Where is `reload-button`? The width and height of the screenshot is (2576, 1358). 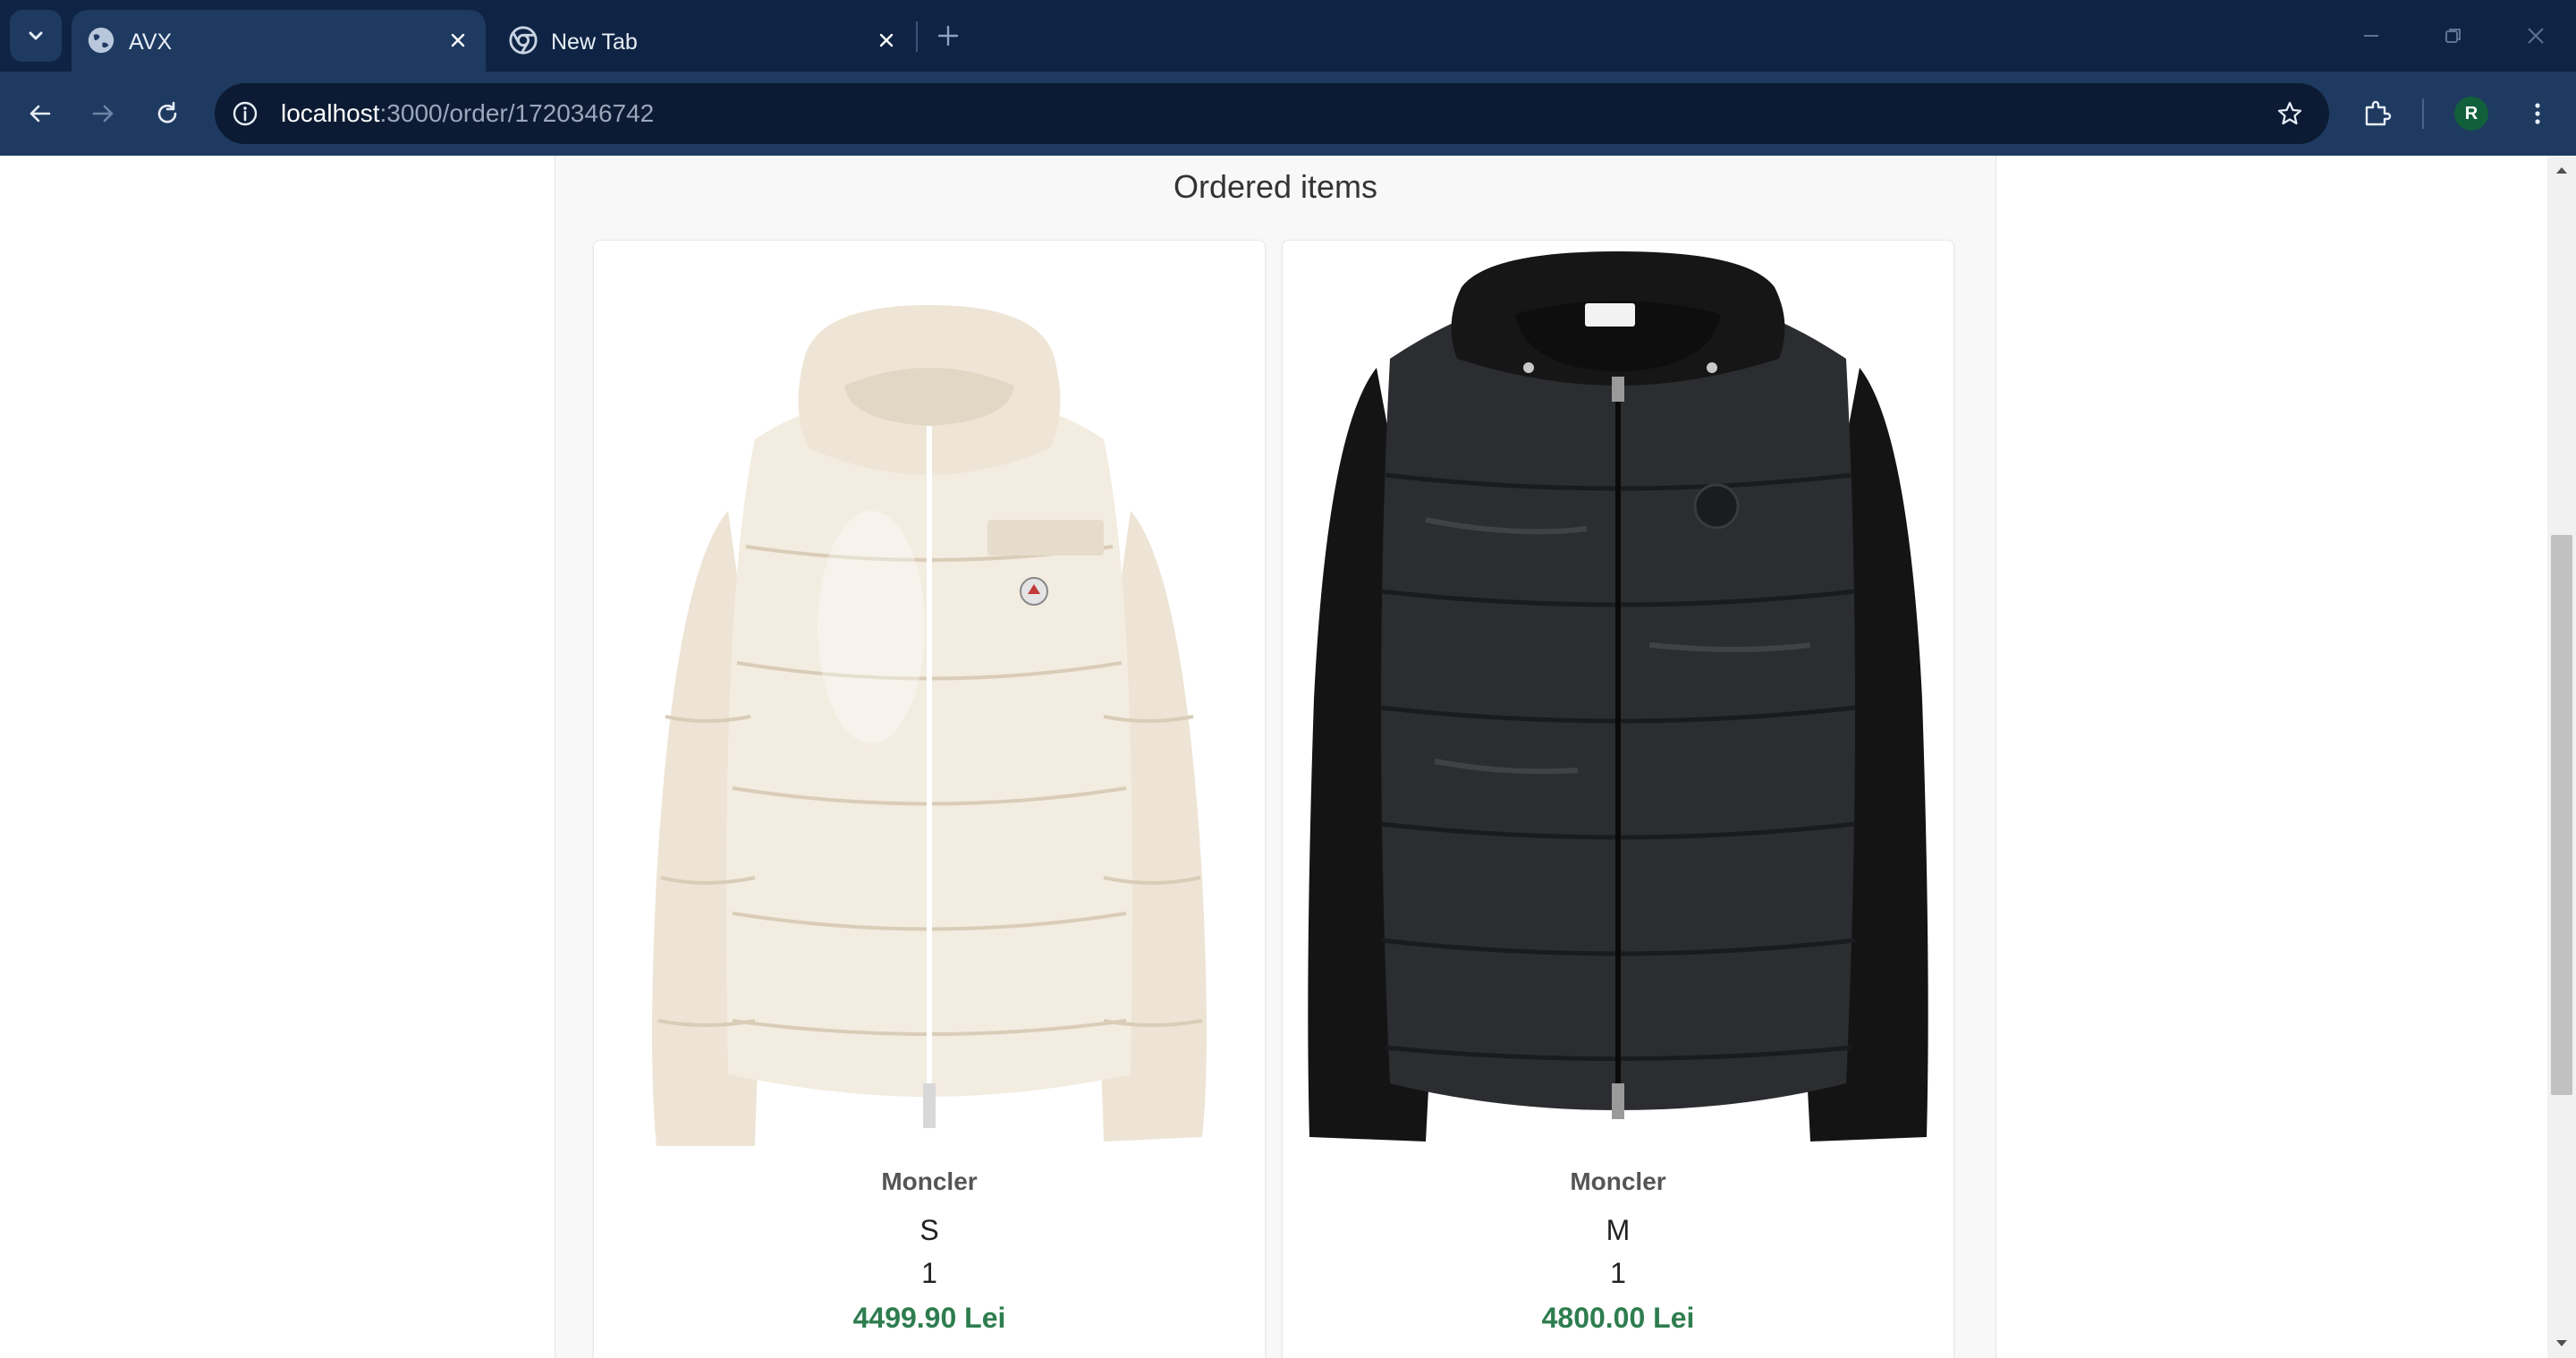
reload-button is located at coordinates (167, 114).